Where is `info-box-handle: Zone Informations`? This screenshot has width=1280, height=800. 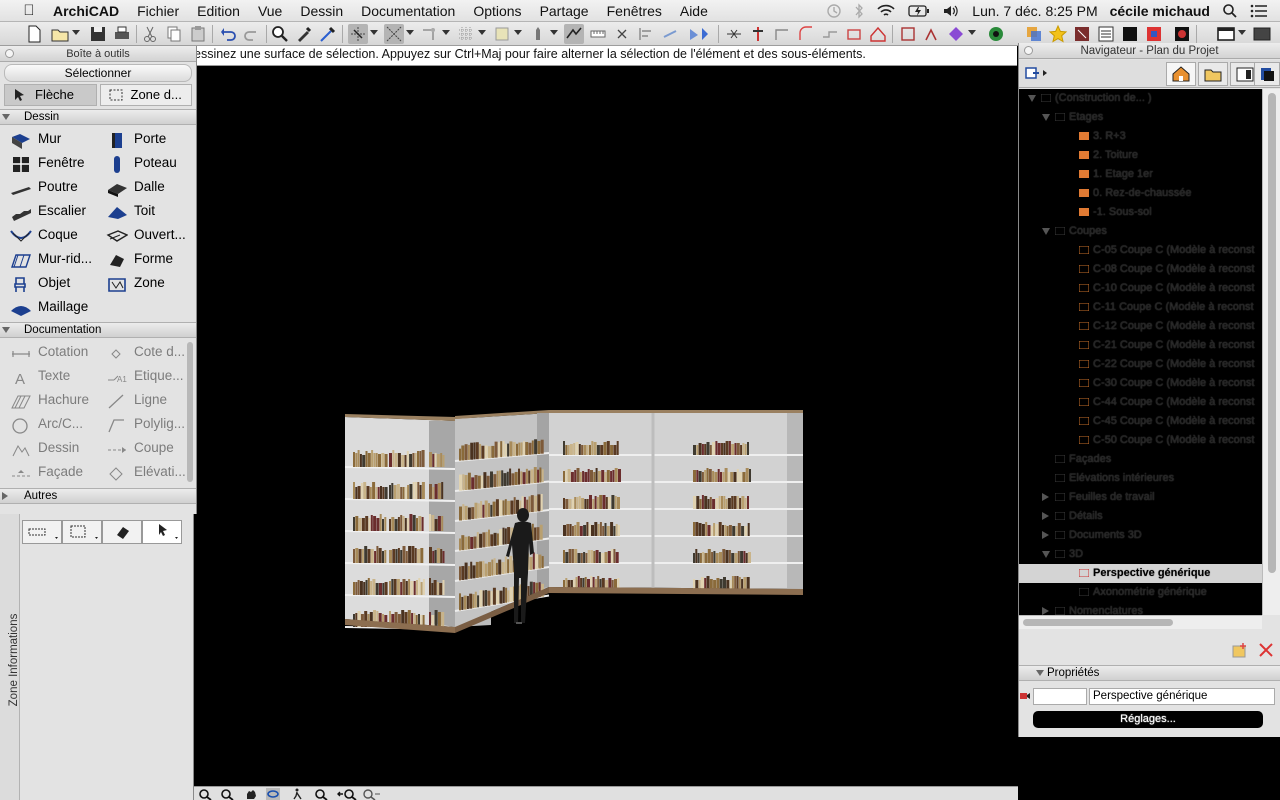 info-box-handle: Zone Informations is located at coordinates (10, 657).